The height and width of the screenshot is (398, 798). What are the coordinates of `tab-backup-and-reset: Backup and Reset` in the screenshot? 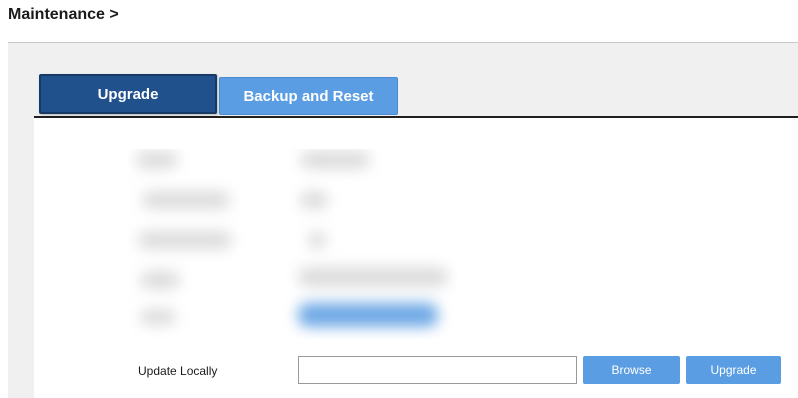 It's located at (308, 96).